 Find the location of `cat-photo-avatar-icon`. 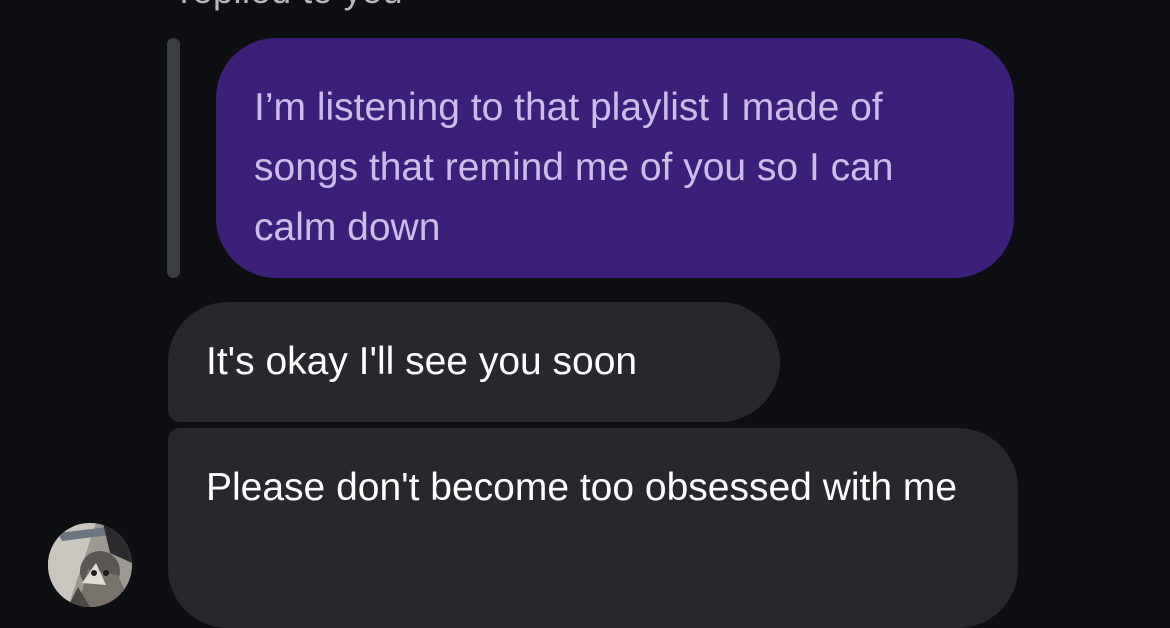

cat-photo-avatar-icon is located at coordinates (90, 565).